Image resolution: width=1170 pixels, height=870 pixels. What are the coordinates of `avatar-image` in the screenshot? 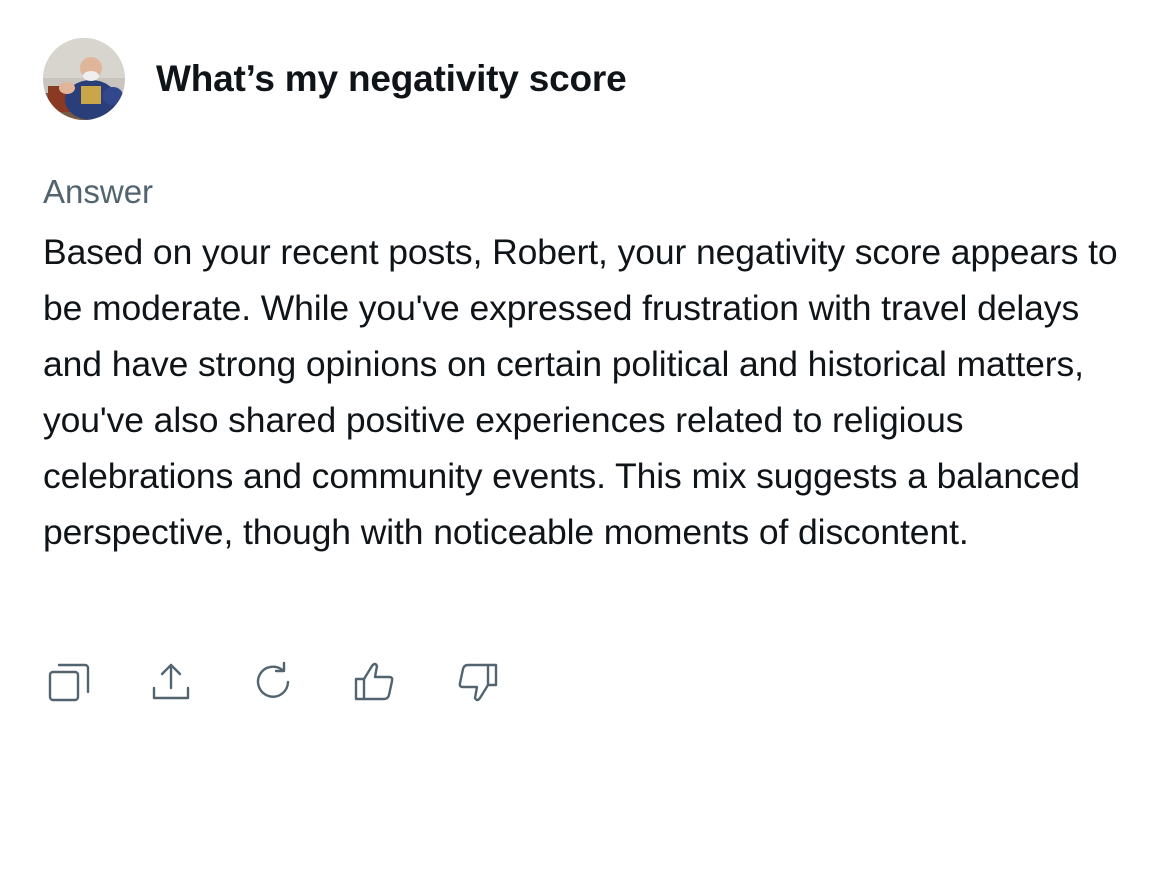 It's located at (84, 79).